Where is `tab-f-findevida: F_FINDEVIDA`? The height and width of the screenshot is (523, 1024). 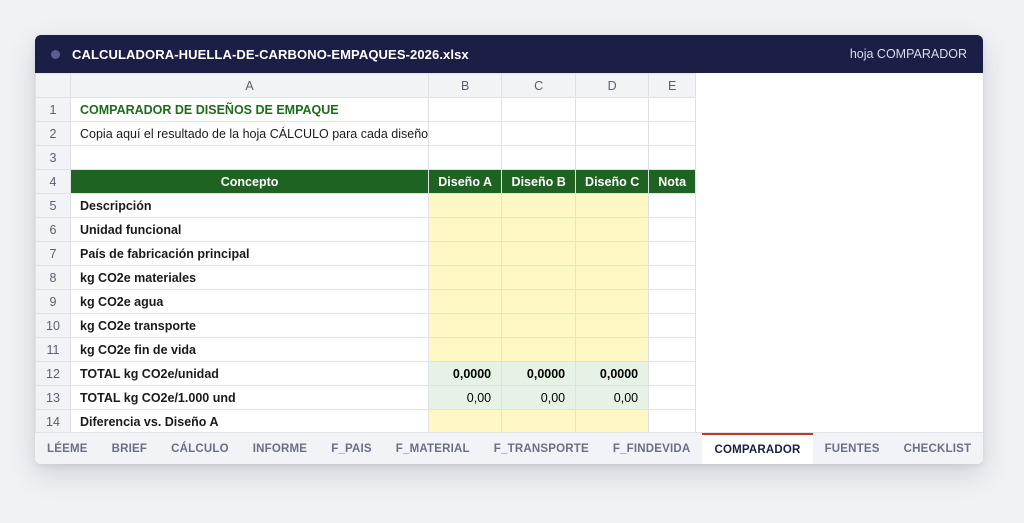 tab-f-findevida: F_FINDEVIDA is located at coordinates (652, 448).